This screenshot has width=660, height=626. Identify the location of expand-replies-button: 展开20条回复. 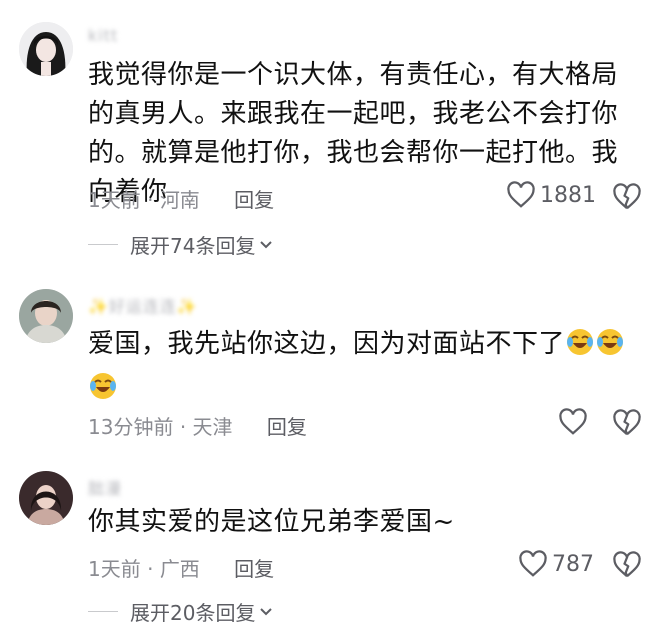
(180, 611).